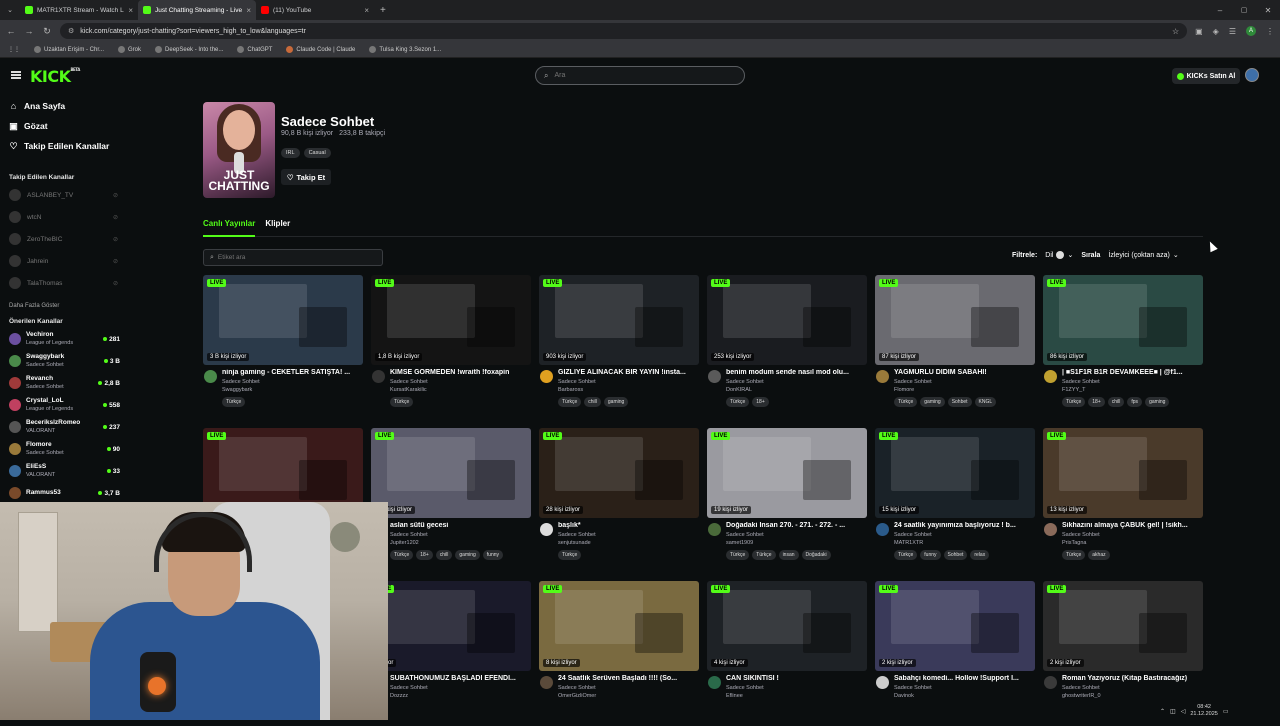  I want to click on minimize-icon: –, so click(1220, 10).